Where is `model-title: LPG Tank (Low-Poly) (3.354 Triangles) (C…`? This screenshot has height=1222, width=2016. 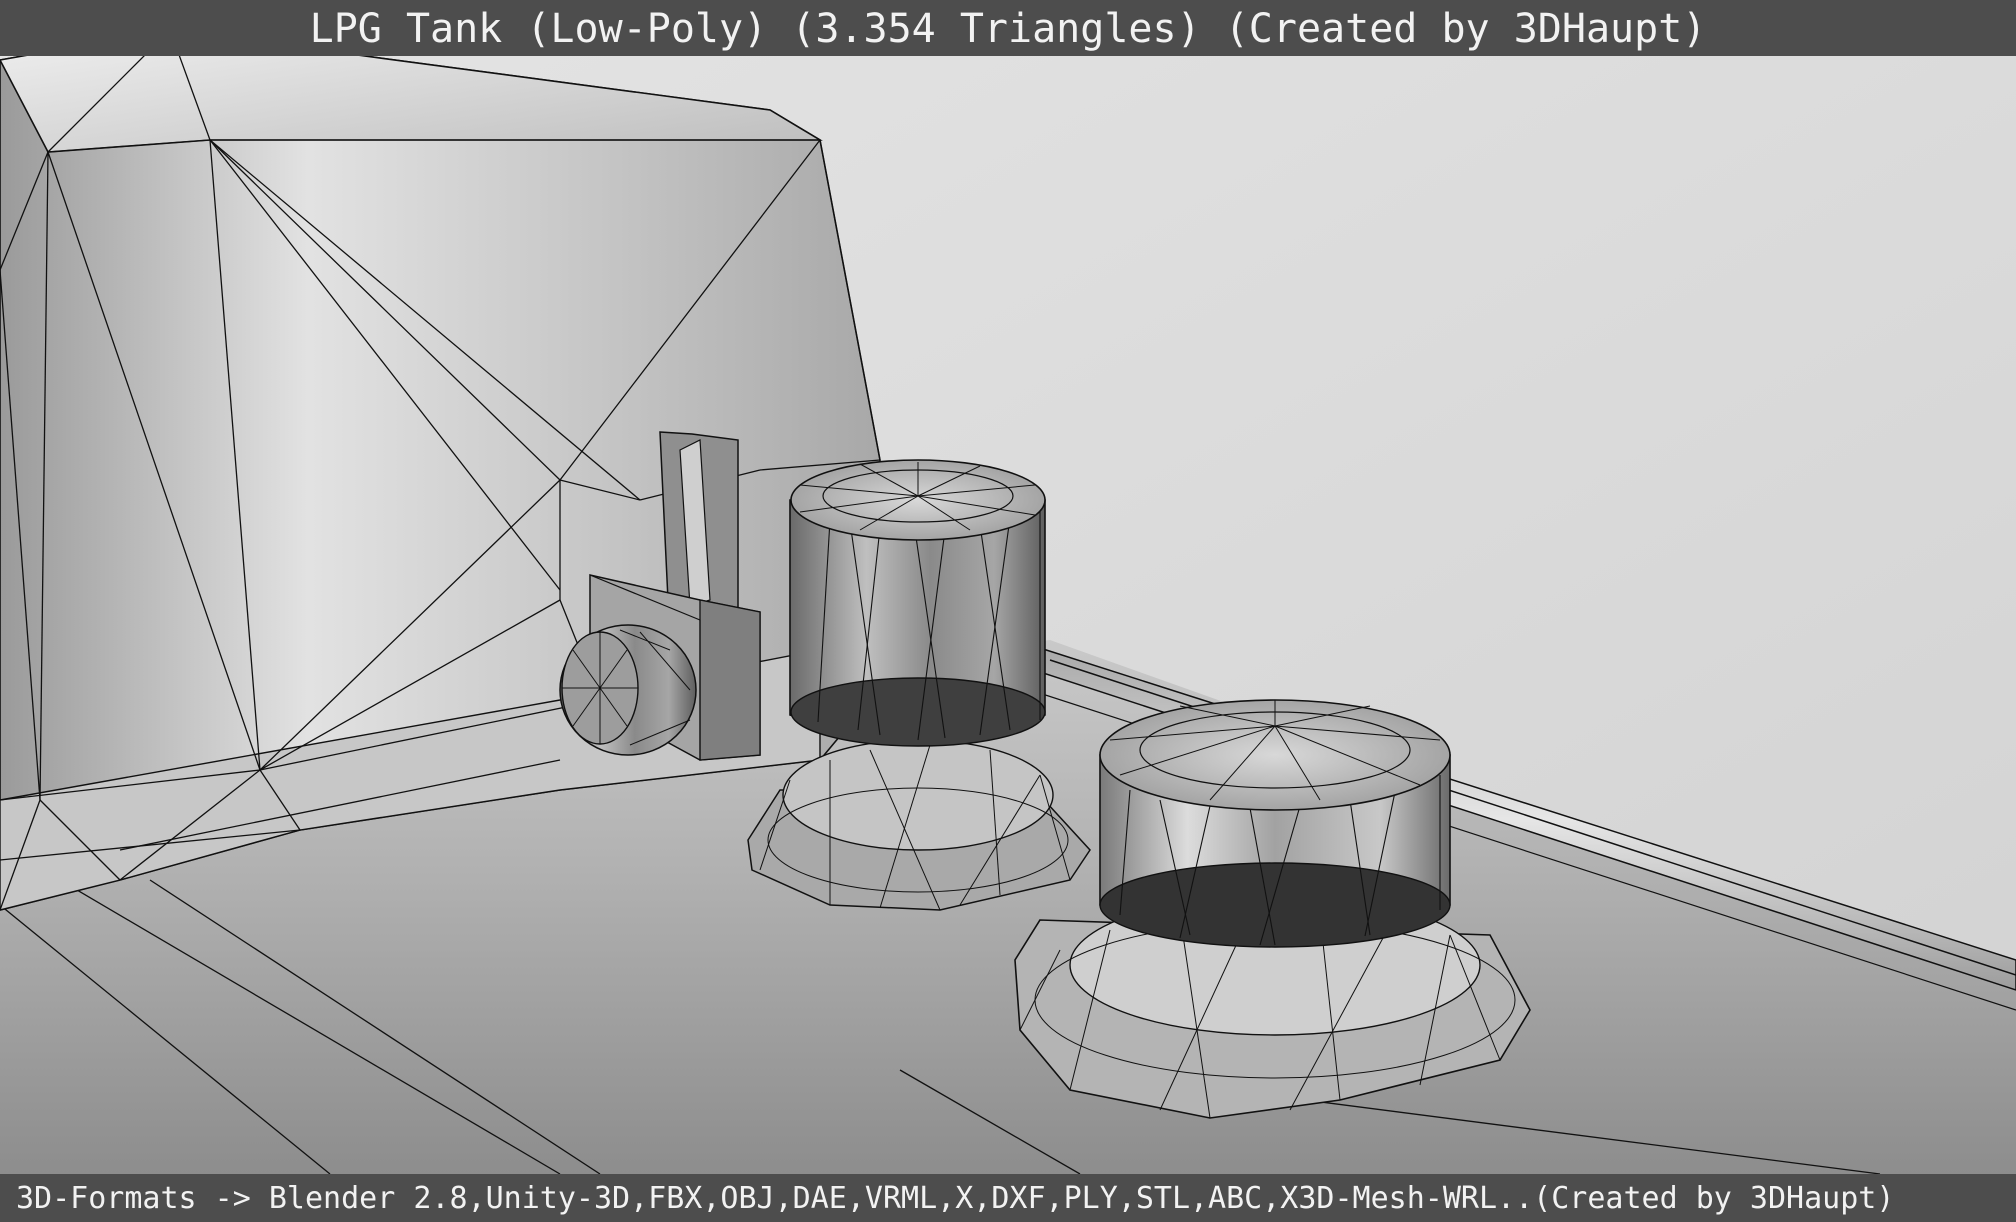 model-title: LPG Tank (Low-Poly) (3.354 Triangles) (C… is located at coordinates (1008, 29).